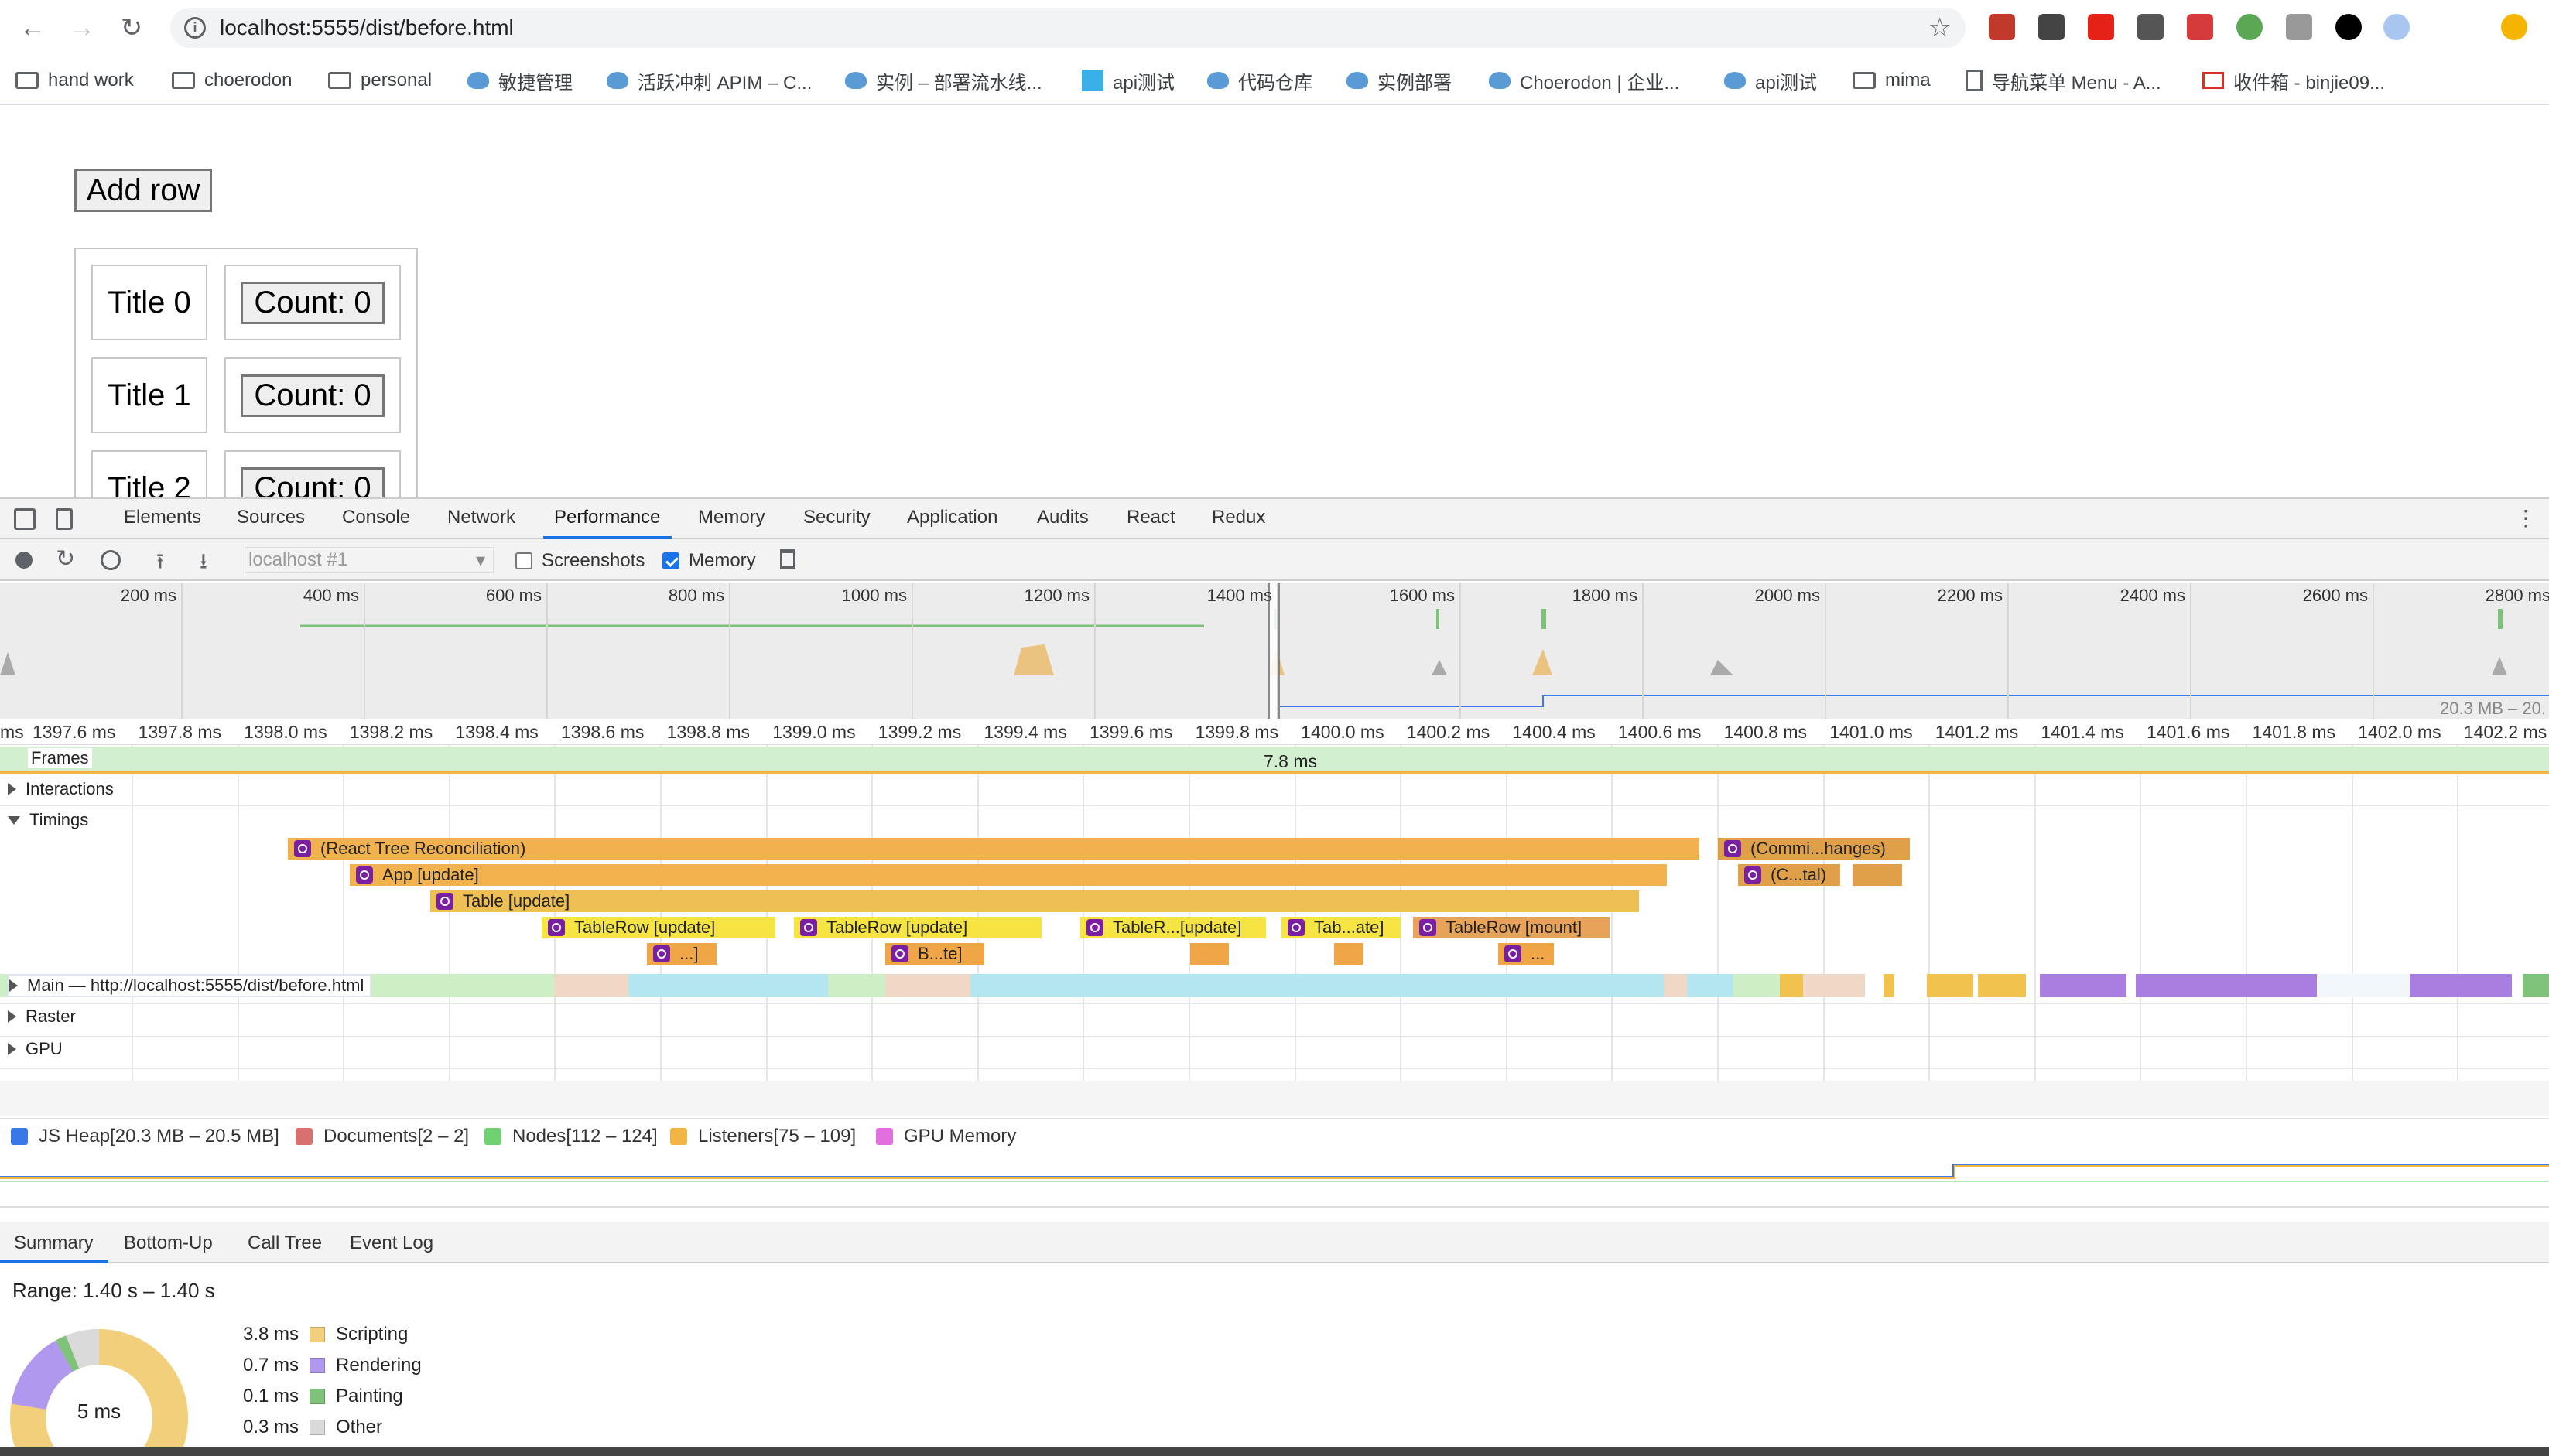  Describe the element at coordinates (54, 1243) in the screenshot. I see `tab-summary: Summary` at that location.